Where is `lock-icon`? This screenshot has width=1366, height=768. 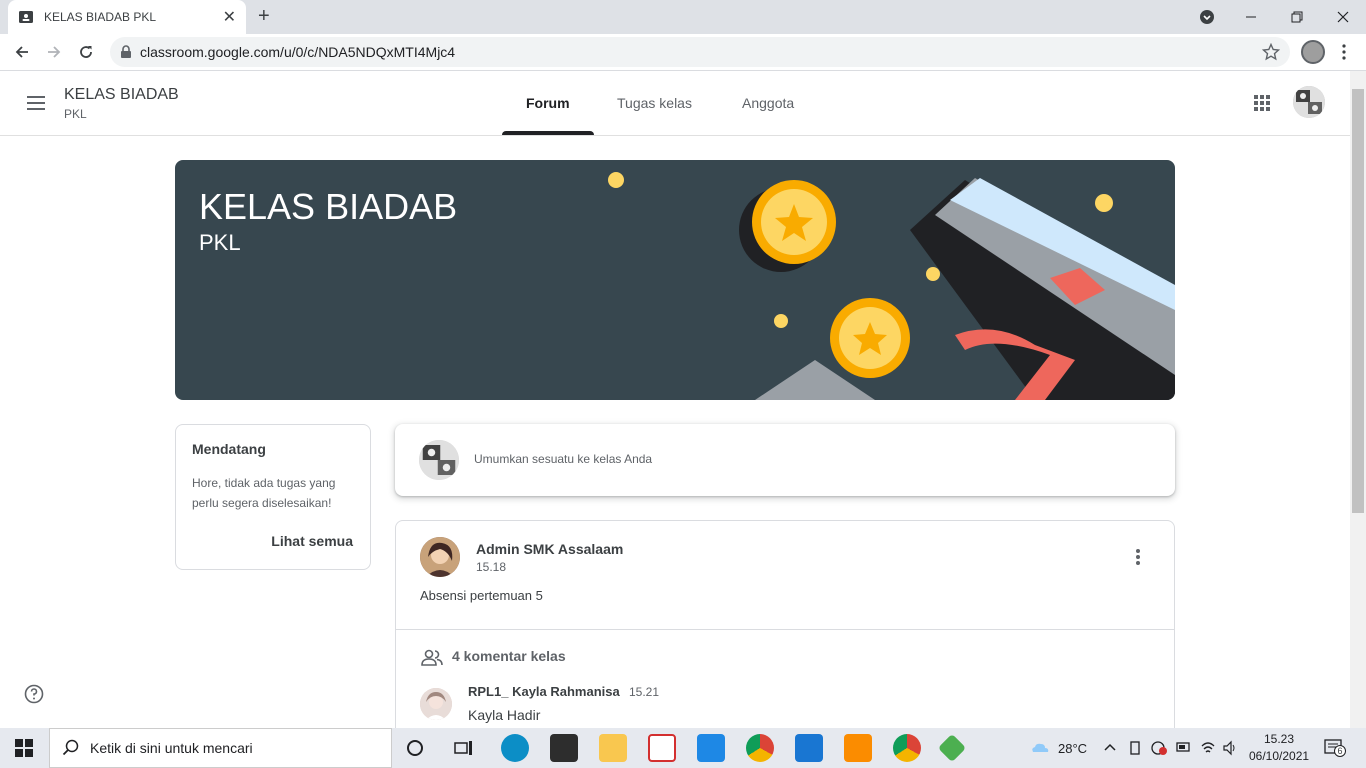
lock-icon is located at coordinates (126, 51).